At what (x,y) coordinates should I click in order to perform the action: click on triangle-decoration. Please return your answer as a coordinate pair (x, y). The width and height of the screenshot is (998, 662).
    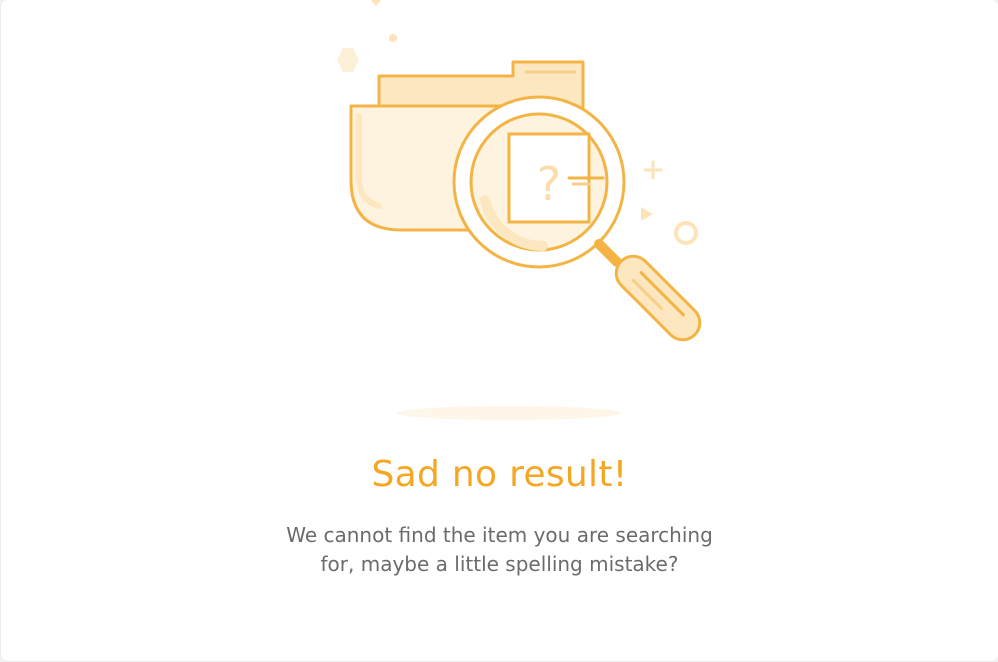
    Looking at the image, I should click on (647, 214).